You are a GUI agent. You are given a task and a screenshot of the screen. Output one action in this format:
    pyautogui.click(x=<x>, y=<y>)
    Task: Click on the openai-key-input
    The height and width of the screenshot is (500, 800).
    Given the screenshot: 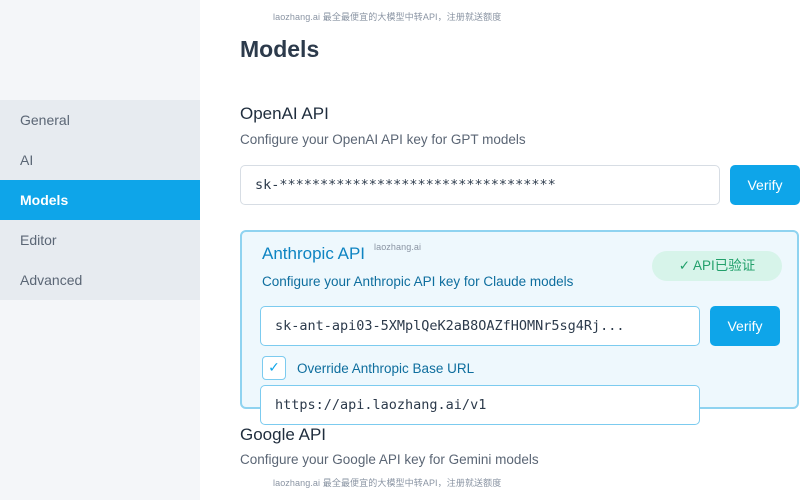 What is the action you would take?
    pyautogui.click(x=480, y=185)
    